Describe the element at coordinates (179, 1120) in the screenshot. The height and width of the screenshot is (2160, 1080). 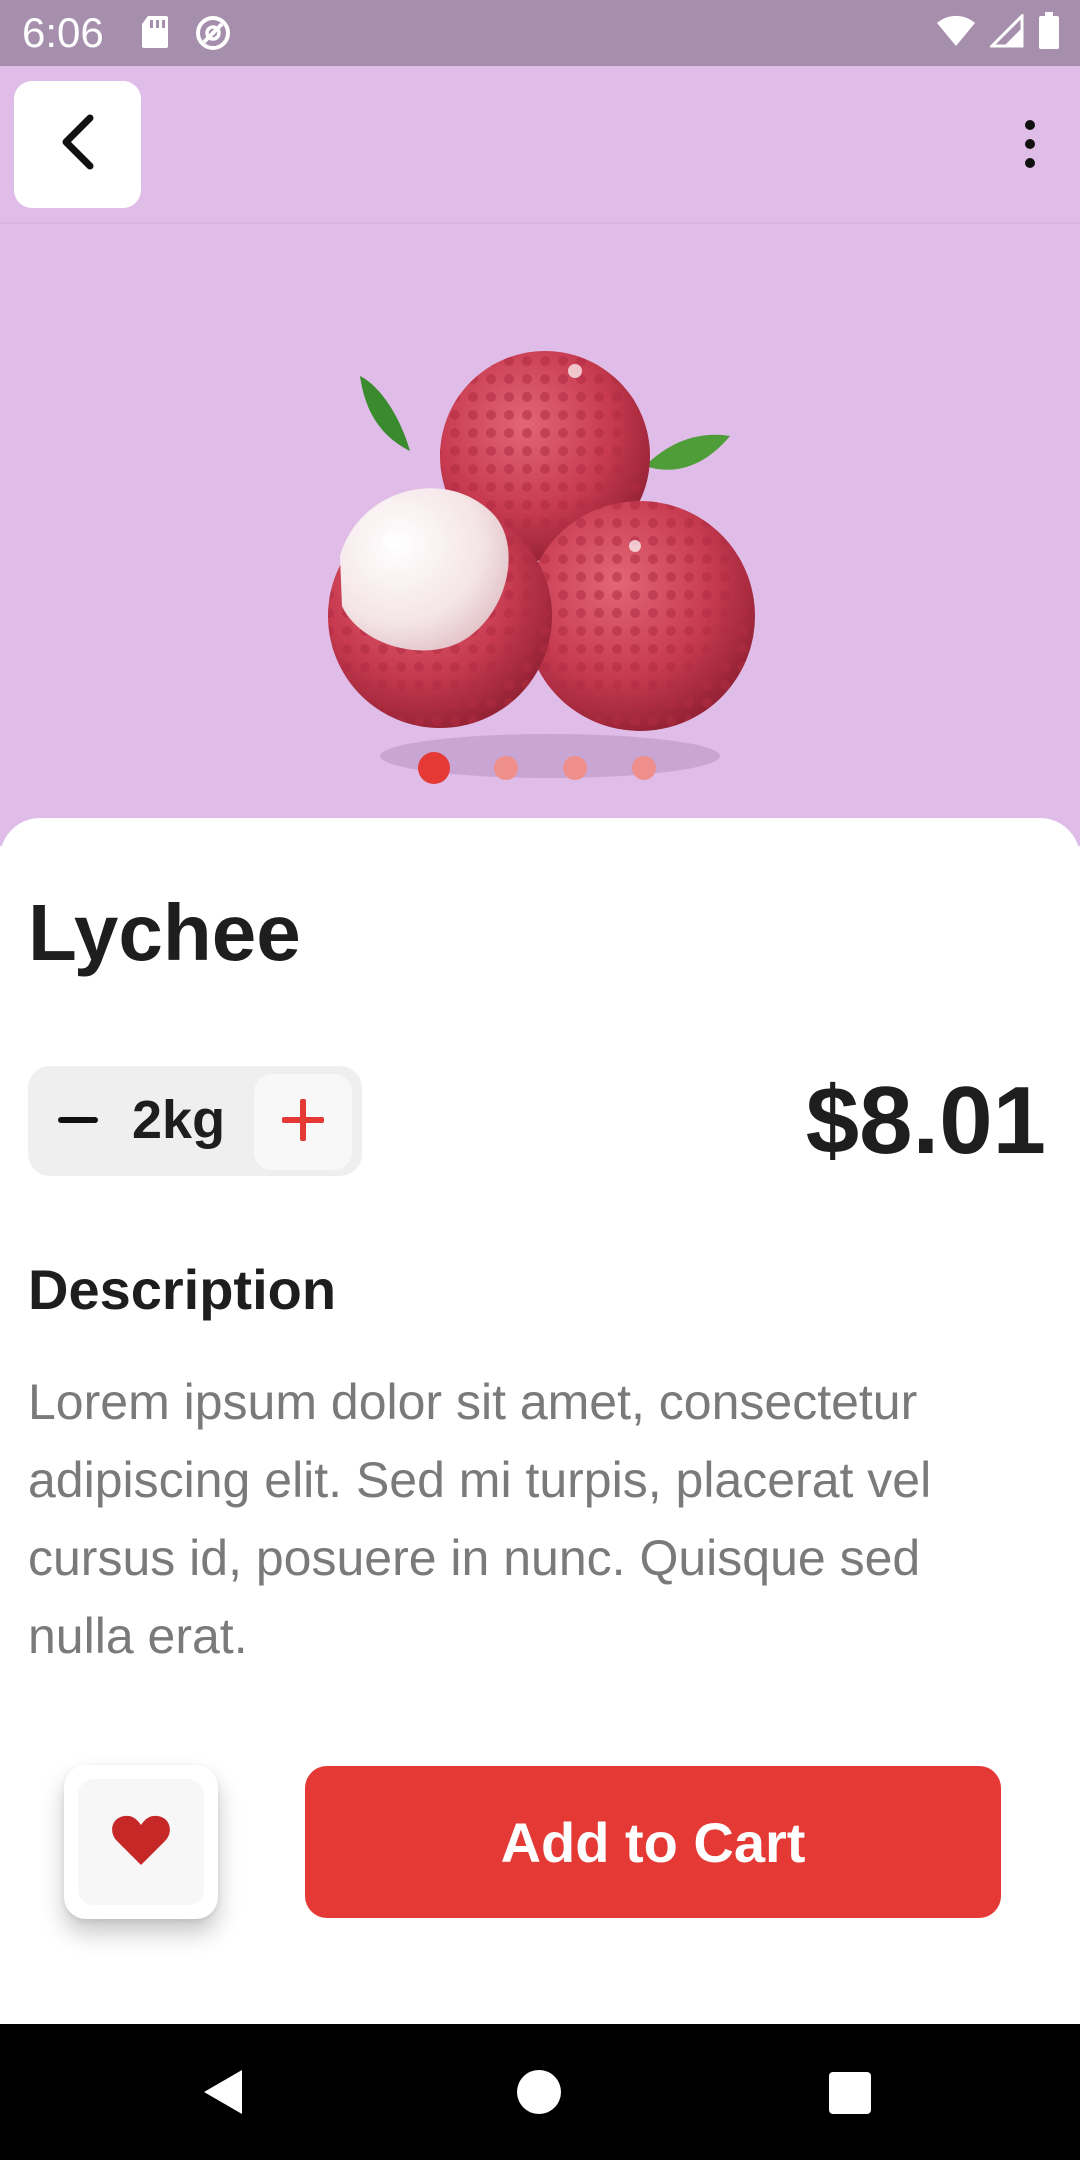
I see `quantity-value: 2kg` at that location.